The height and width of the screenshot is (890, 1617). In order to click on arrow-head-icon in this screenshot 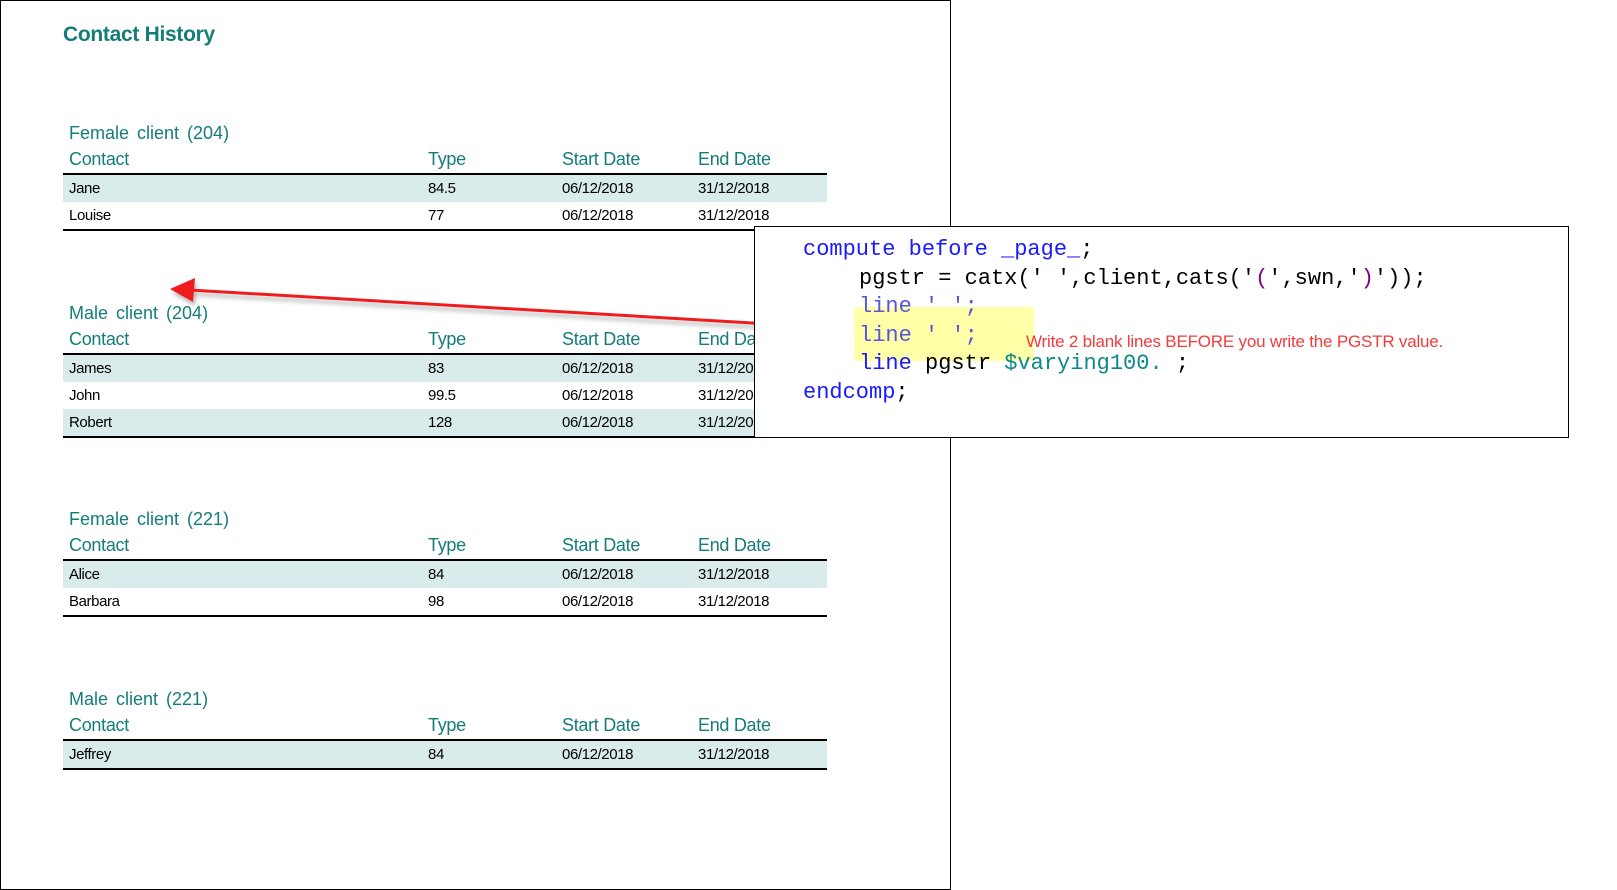, I will do `click(182, 290)`.